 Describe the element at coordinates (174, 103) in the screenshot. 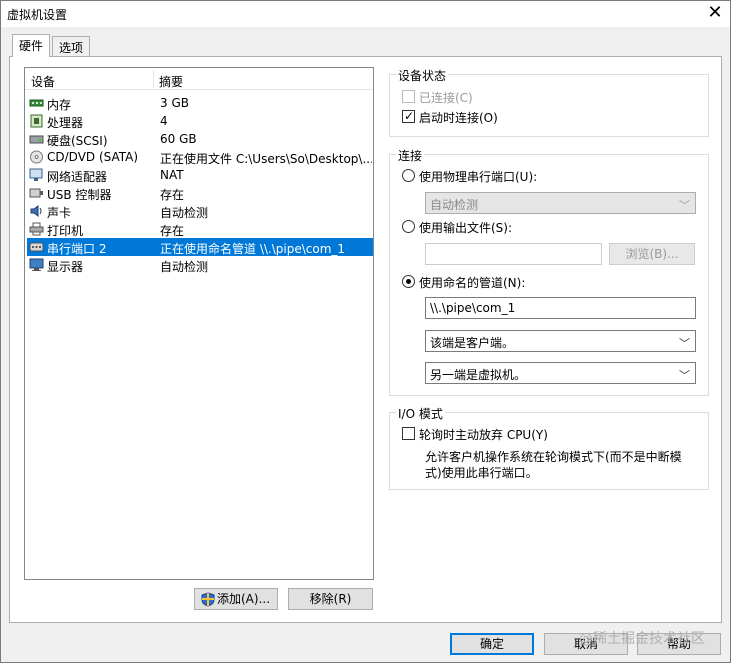

I see `device-summary: 3 GB` at that location.